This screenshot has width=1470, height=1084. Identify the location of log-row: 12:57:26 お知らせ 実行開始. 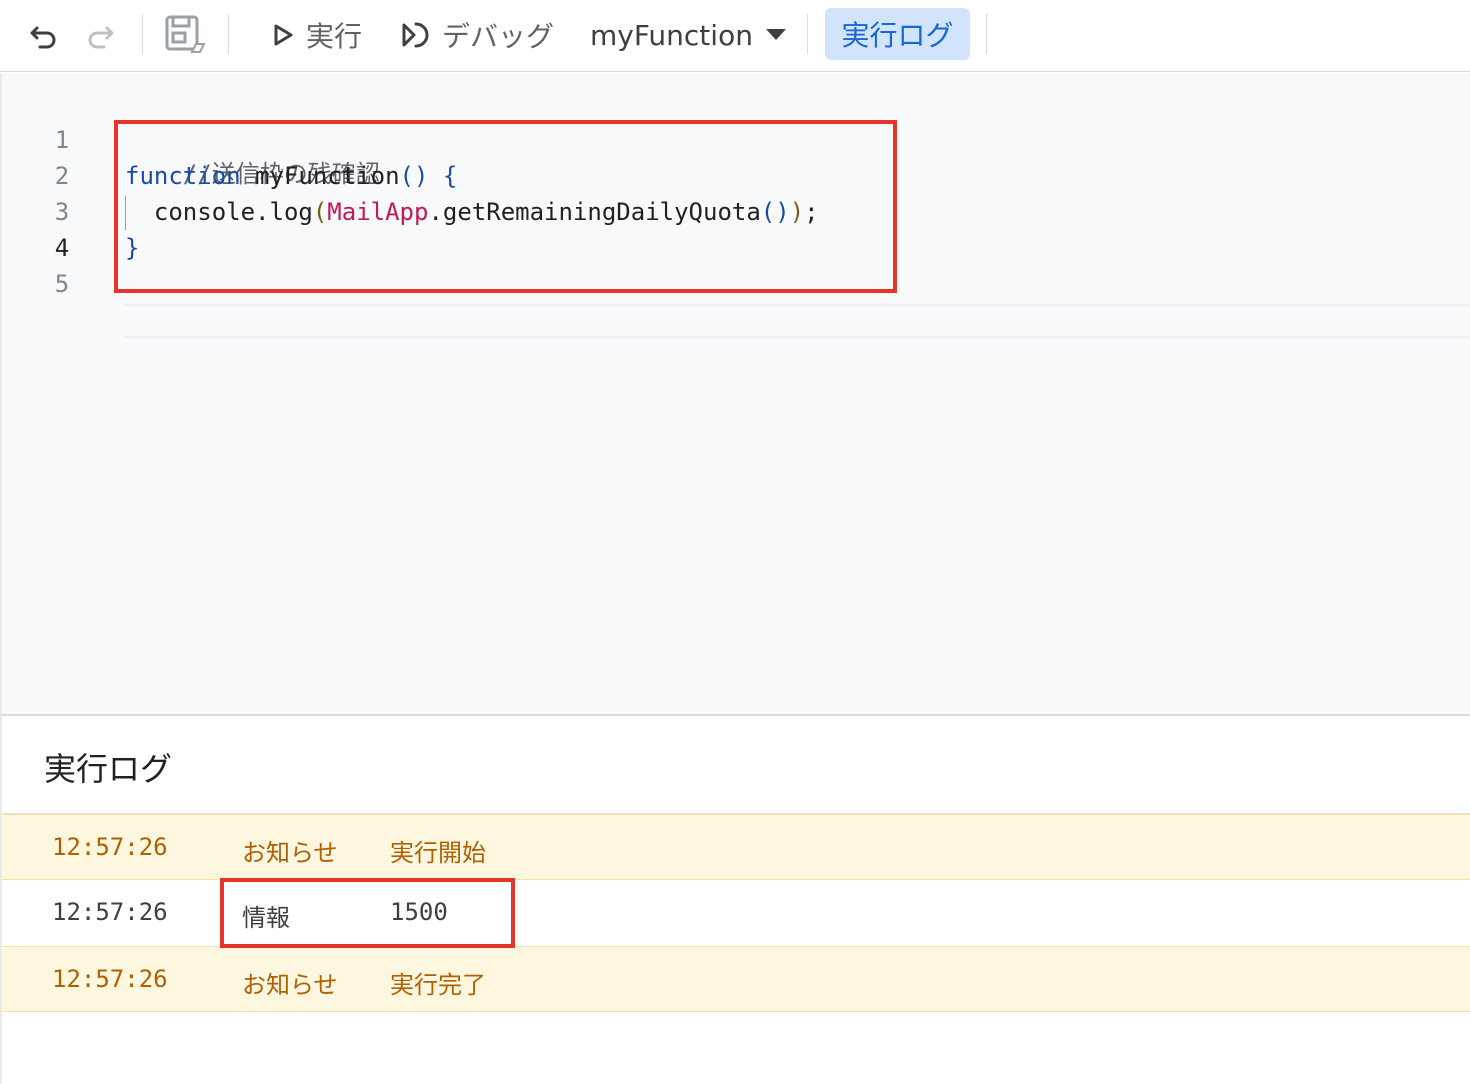
(736, 847).